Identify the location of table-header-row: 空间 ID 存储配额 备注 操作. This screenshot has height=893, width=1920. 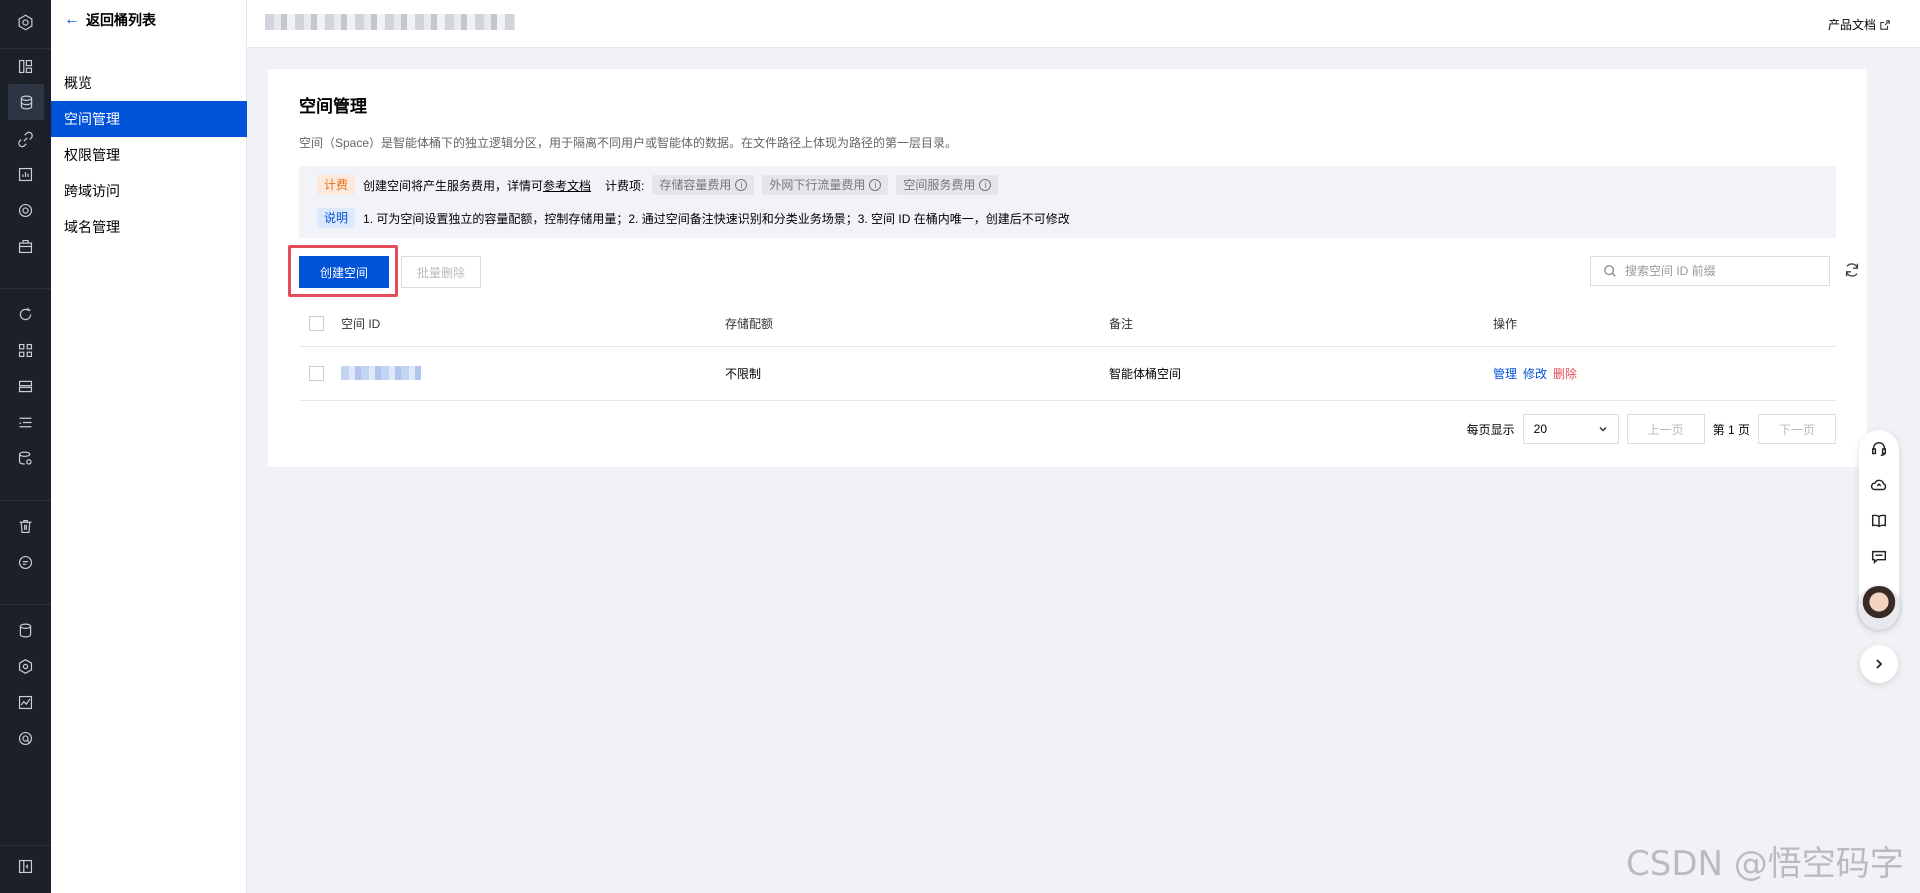
(1067, 324).